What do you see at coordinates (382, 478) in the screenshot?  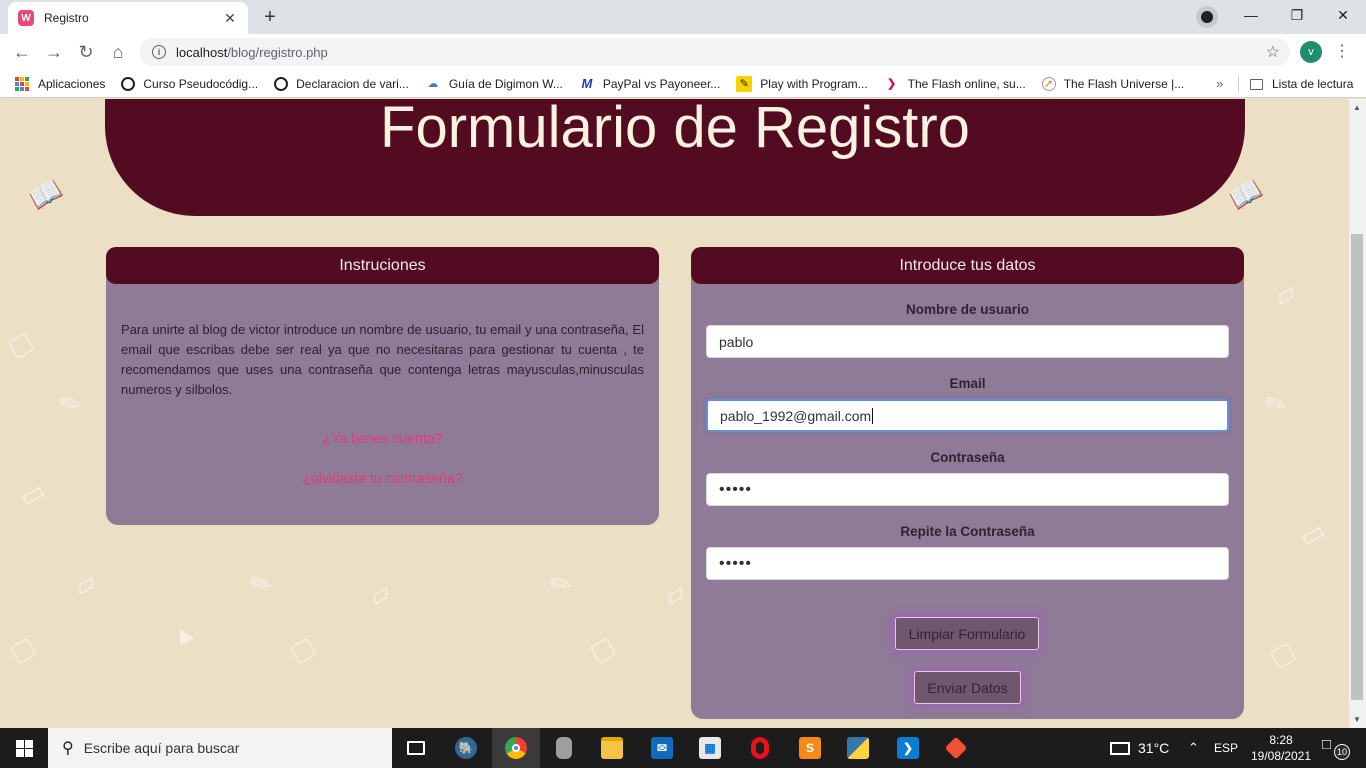 I see `forgot-password-link: ¿olvidaste tu contraseña?` at bounding box center [382, 478].